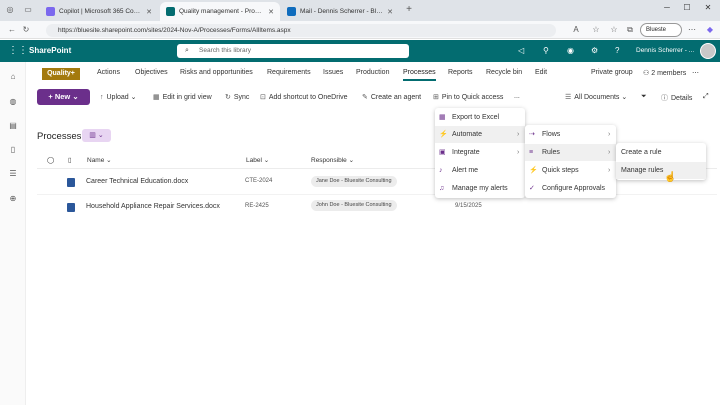 Image resolution: width=720 pixels, height=405 pixels. What do you see at coordinates (237, 97) in the screenshot?
I see `sync-button: ↻ Sync` at bounding box center [237, 97].